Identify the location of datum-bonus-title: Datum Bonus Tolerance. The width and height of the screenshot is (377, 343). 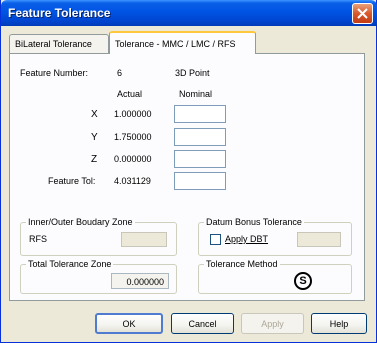
(254, 222).